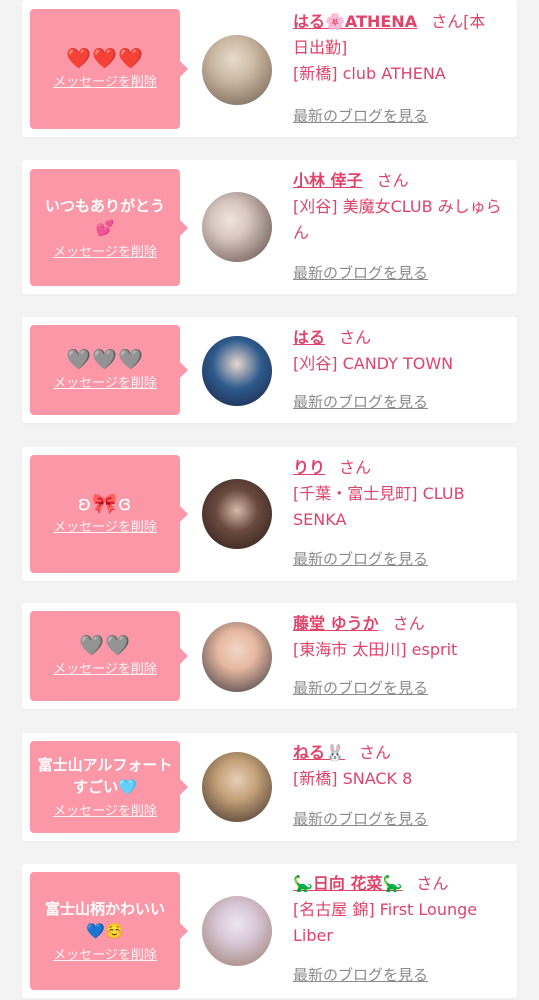  Describe the element at coordinates (105, 645) in the screenshot. I see `message-text: 🩶🩶` at that location.